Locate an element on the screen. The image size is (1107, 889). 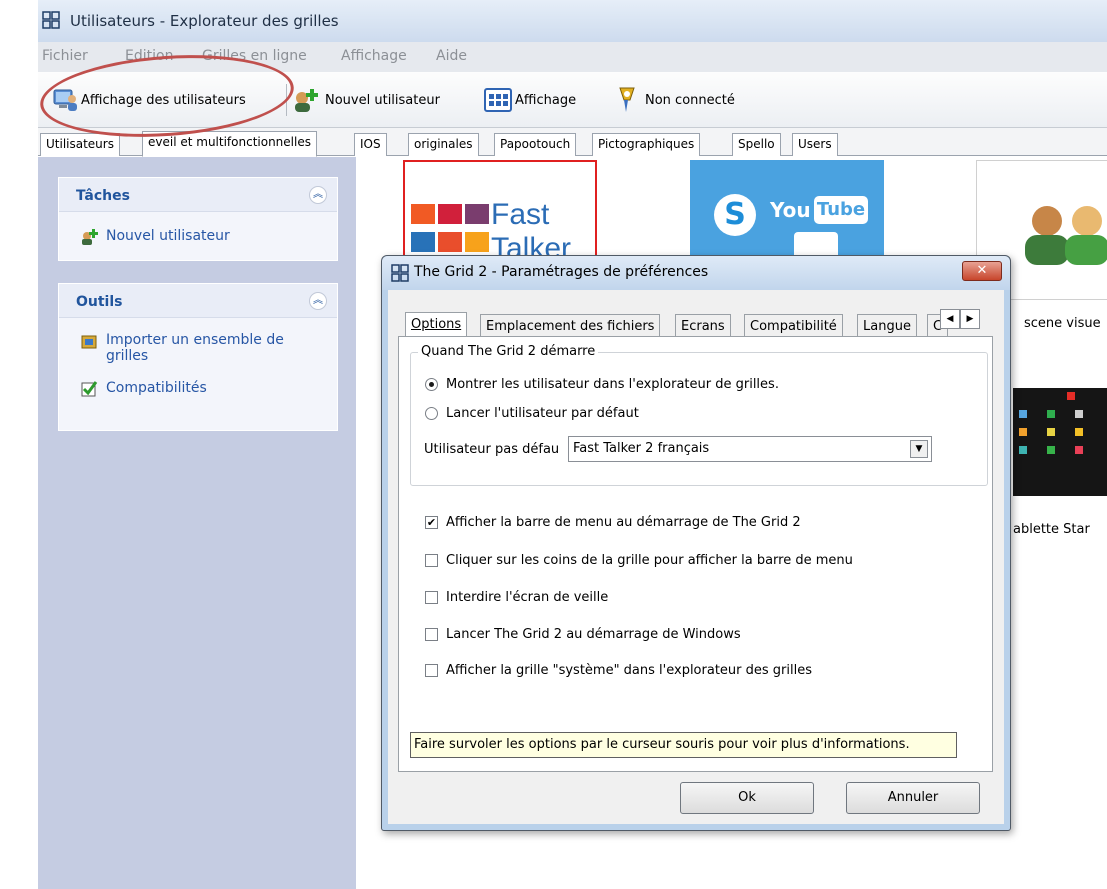
connection-status-label: Non connecté is located at coordinates (690, 100).